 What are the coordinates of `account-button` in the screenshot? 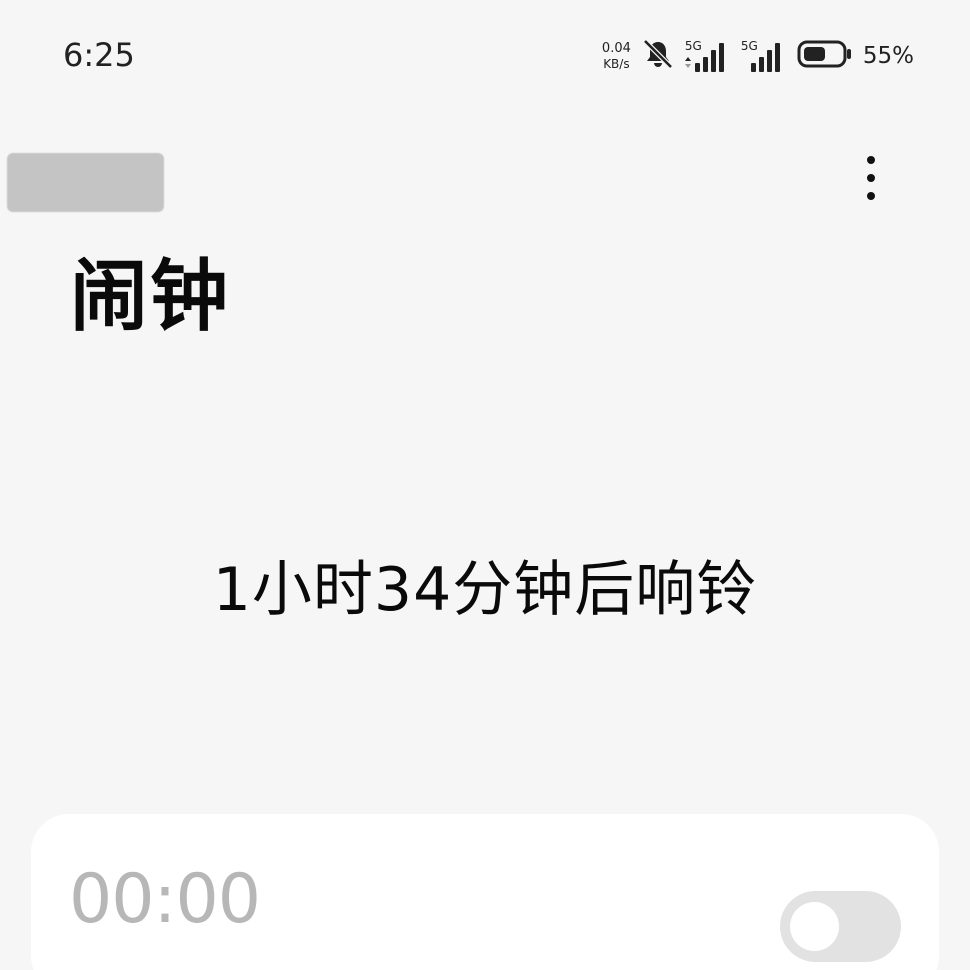 It's located at (85, 182).